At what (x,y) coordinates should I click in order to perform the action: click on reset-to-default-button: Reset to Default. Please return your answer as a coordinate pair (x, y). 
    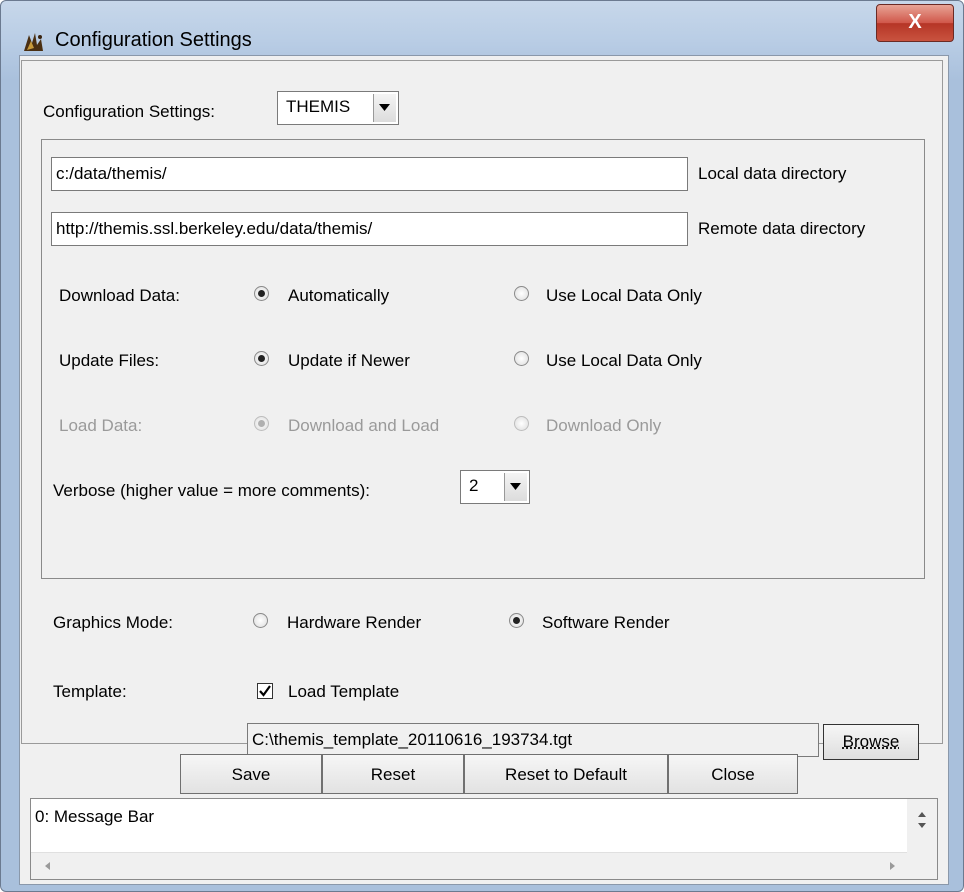
    Looking at the image, I should click on (566, 774).